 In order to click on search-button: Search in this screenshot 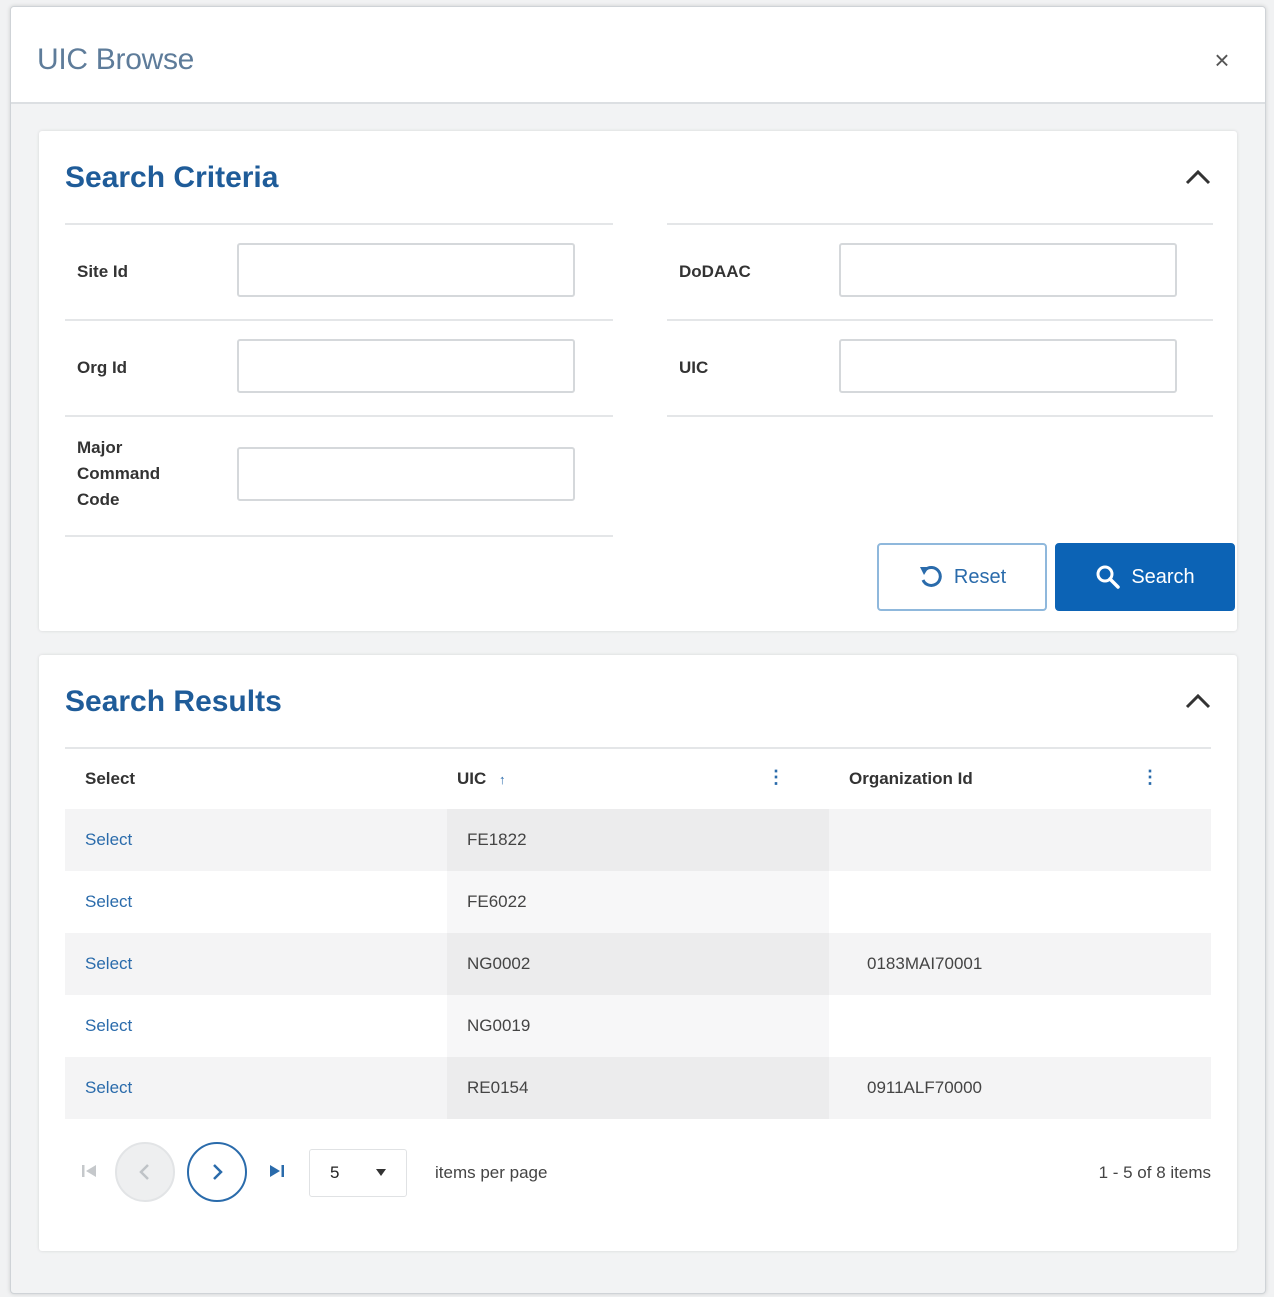, I will do `click(1145, 577)`.